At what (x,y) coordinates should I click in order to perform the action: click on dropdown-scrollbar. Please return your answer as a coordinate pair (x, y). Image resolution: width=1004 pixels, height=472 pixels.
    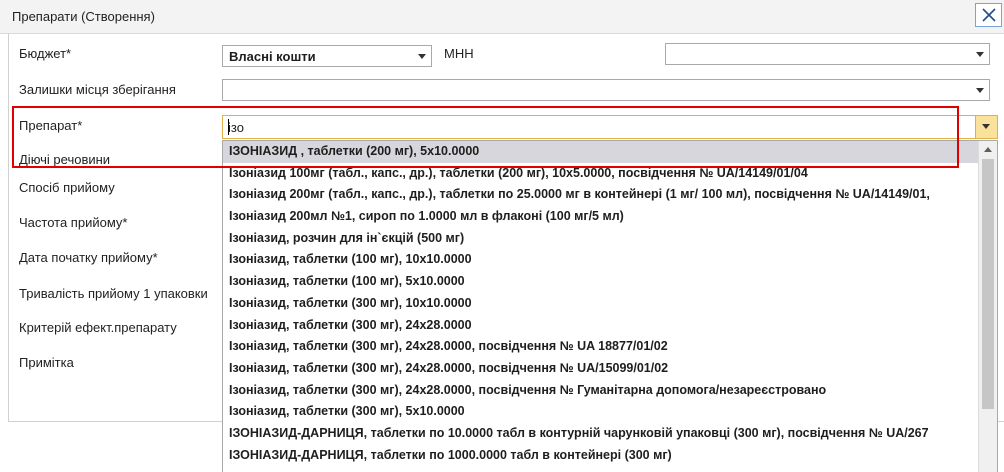
    Looking at the image, I should click on (987, 306).